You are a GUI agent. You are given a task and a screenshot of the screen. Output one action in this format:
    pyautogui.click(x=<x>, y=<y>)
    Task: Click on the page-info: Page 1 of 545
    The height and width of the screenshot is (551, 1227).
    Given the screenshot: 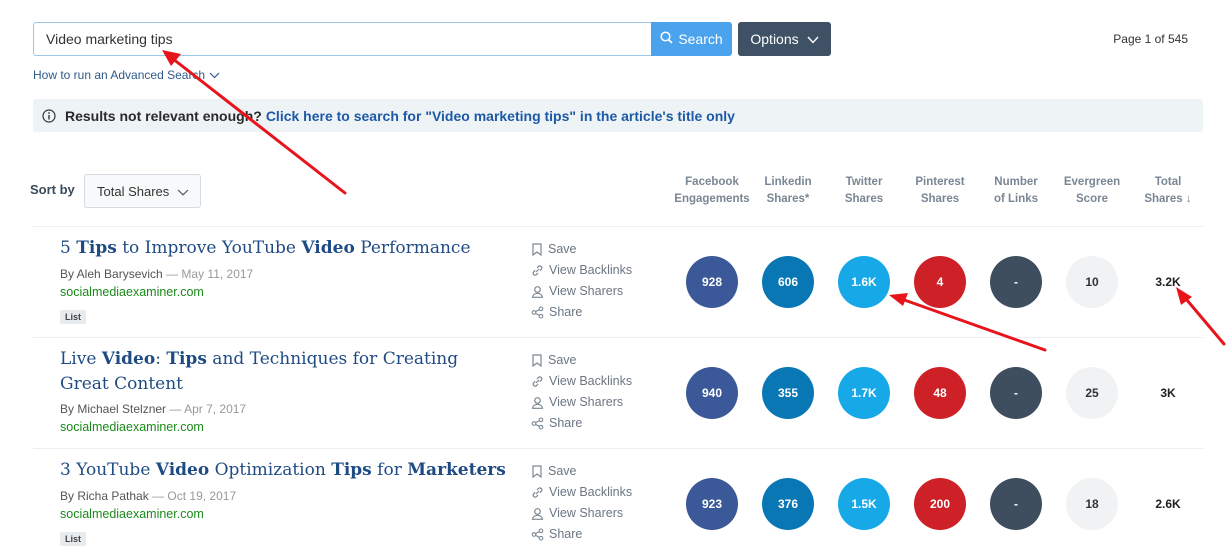 What is the action you would take?
    pyautogui.click(x=1150, y=39)
    